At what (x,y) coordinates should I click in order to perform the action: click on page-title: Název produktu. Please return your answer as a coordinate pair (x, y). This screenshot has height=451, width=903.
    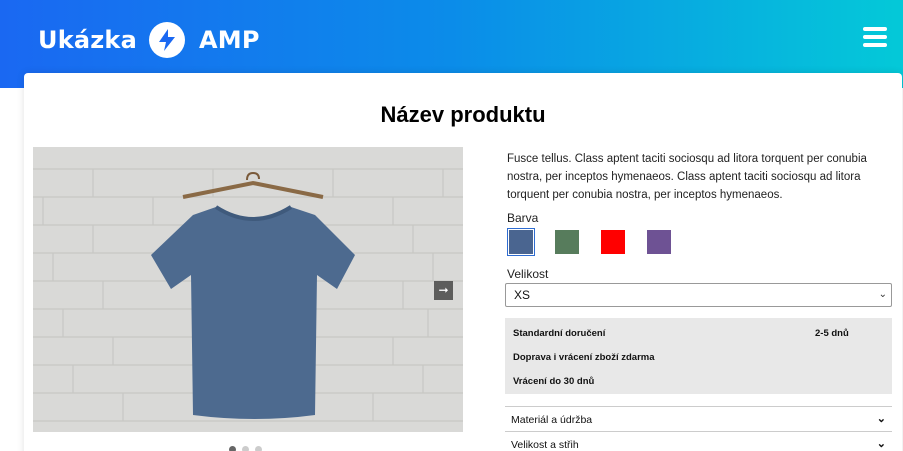
    Looking at the image, I should click on (463, 114).